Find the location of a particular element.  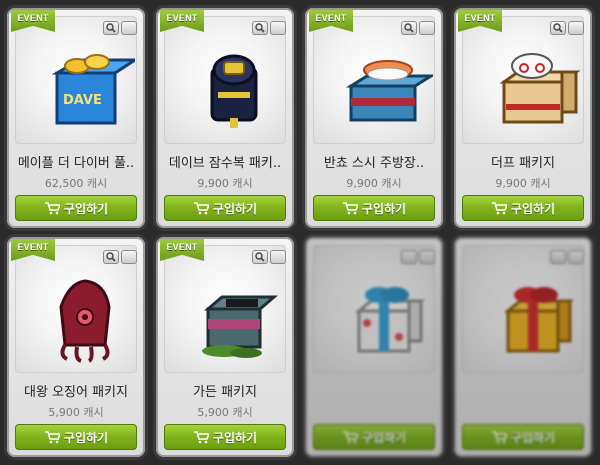

svg-text: DAVE is located at coordinates (82, 100).